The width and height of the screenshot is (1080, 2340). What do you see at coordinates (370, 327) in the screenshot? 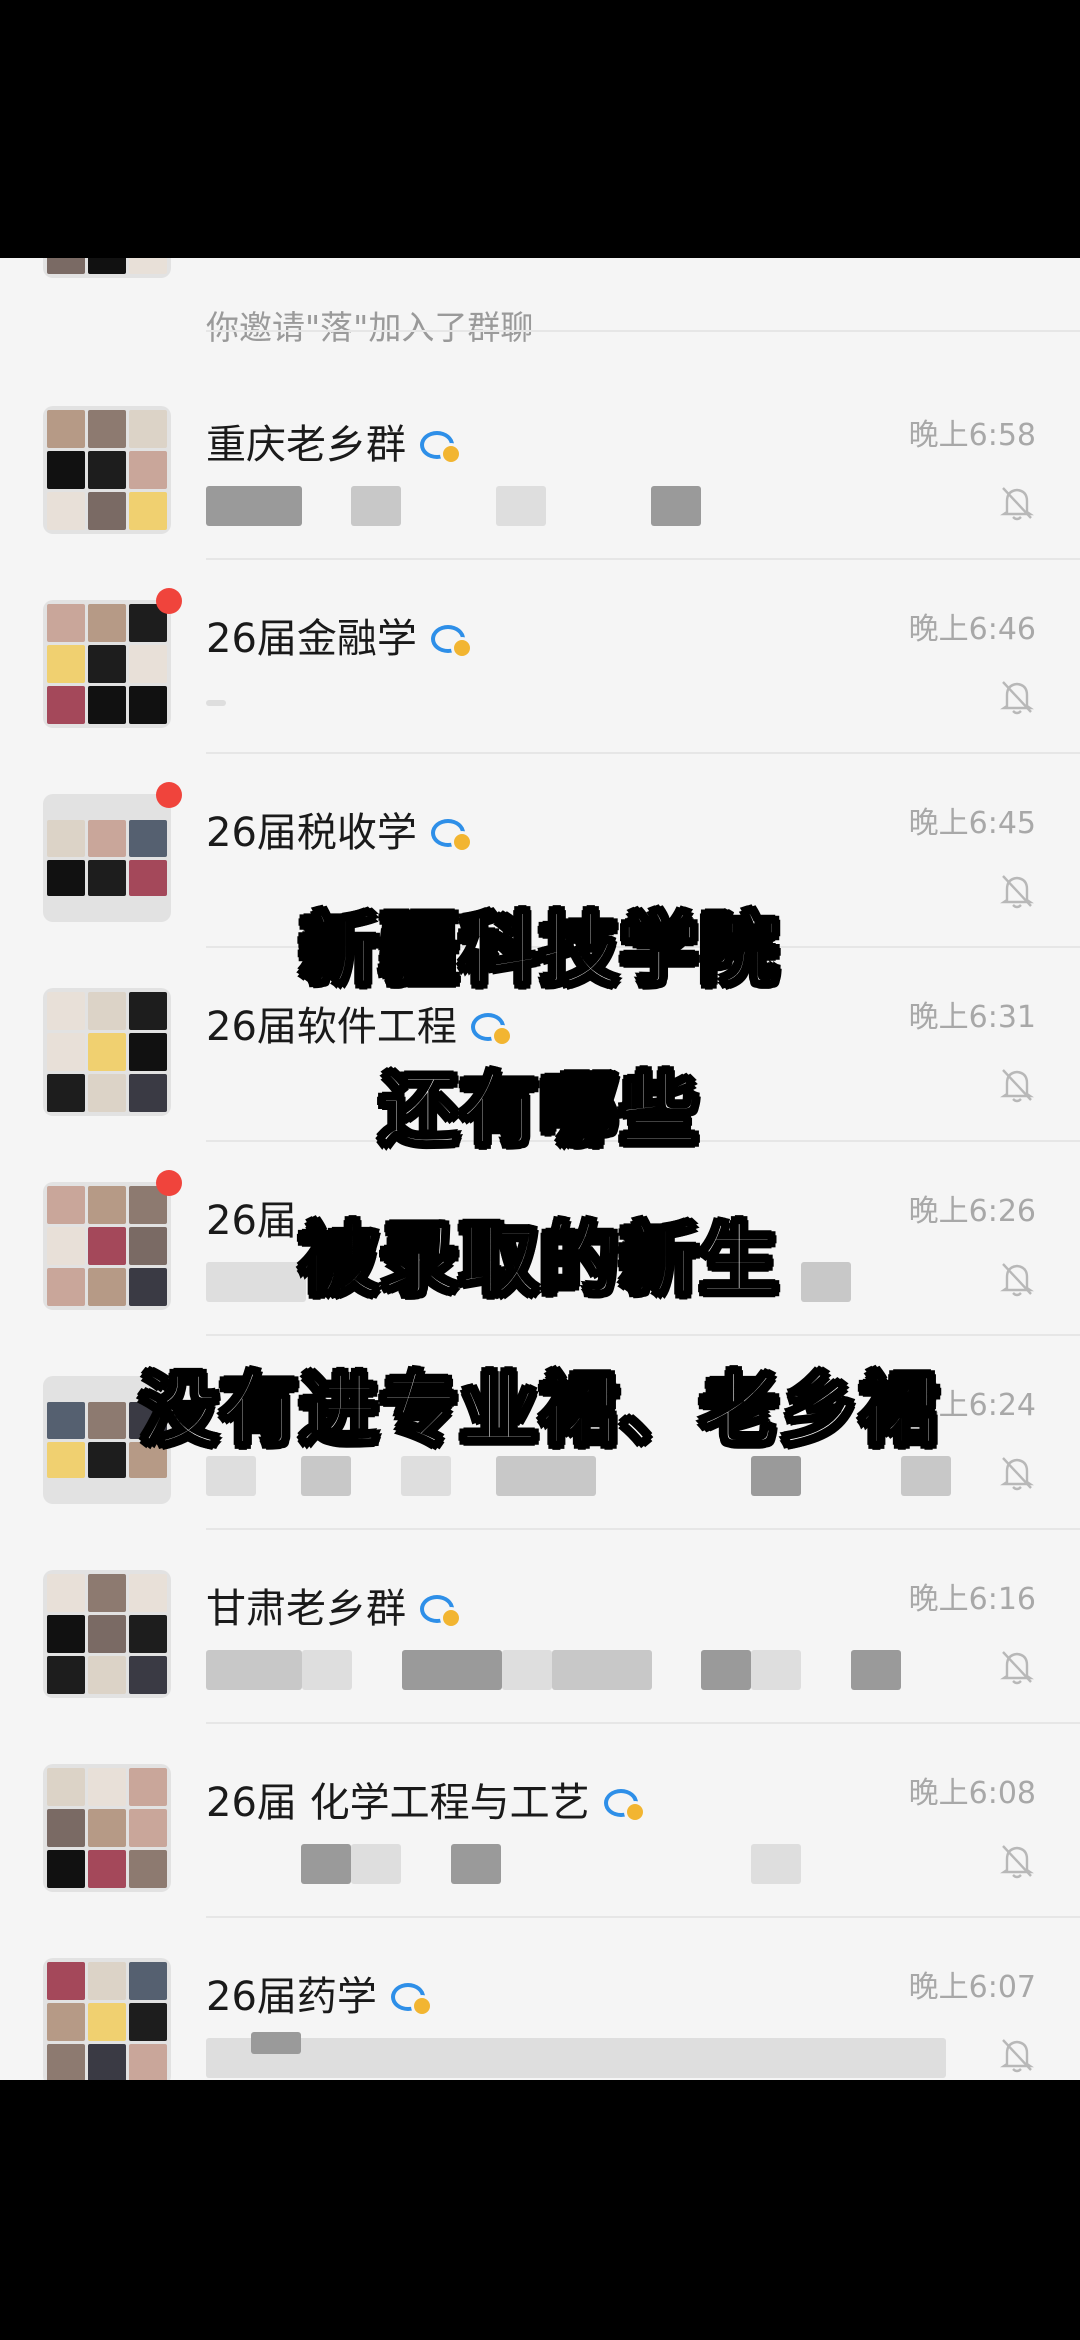
I see `chat-preview-text: 你邀请"落"加入了群聊` at bounding box center [370, 327].